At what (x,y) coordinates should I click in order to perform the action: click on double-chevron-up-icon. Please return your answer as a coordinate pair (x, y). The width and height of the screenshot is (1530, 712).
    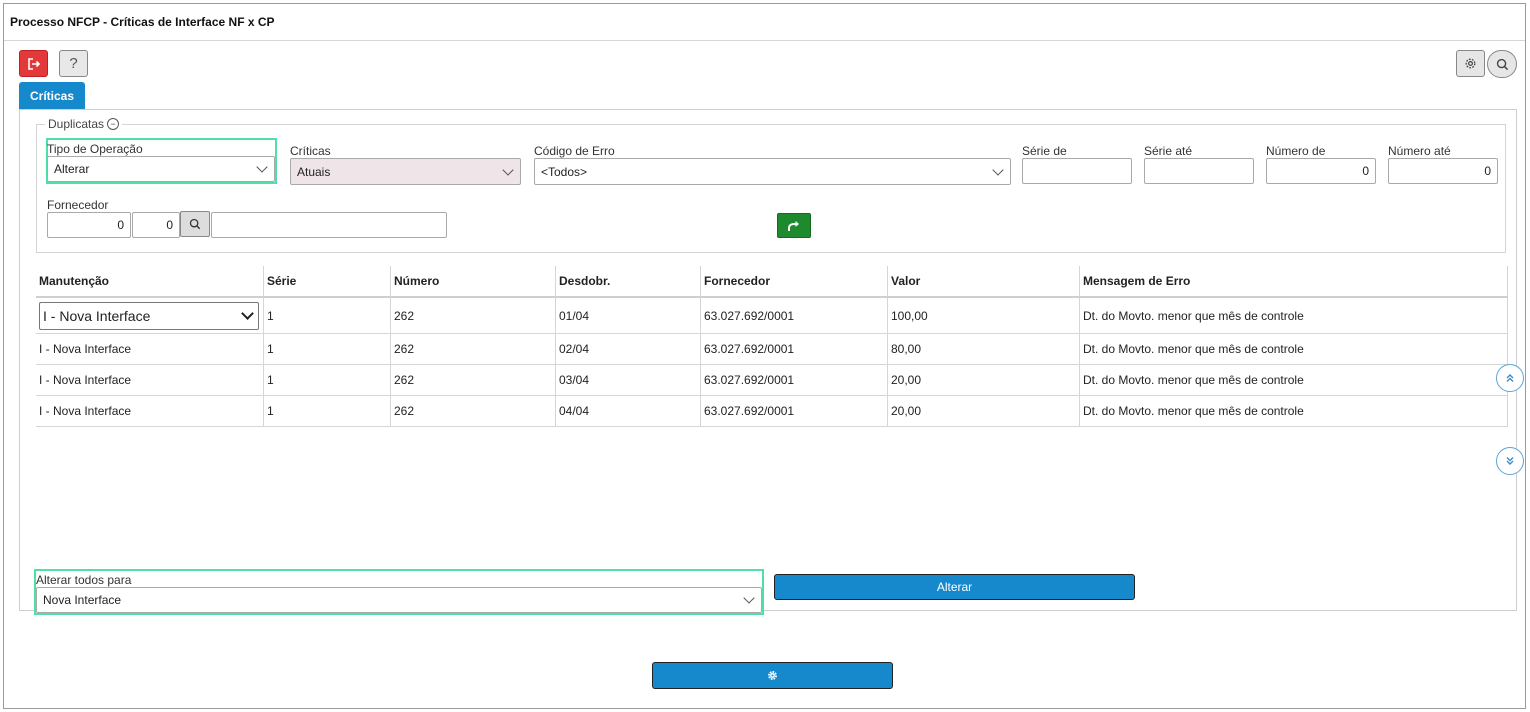
    Looking at the image, I should click on (1510, 378).